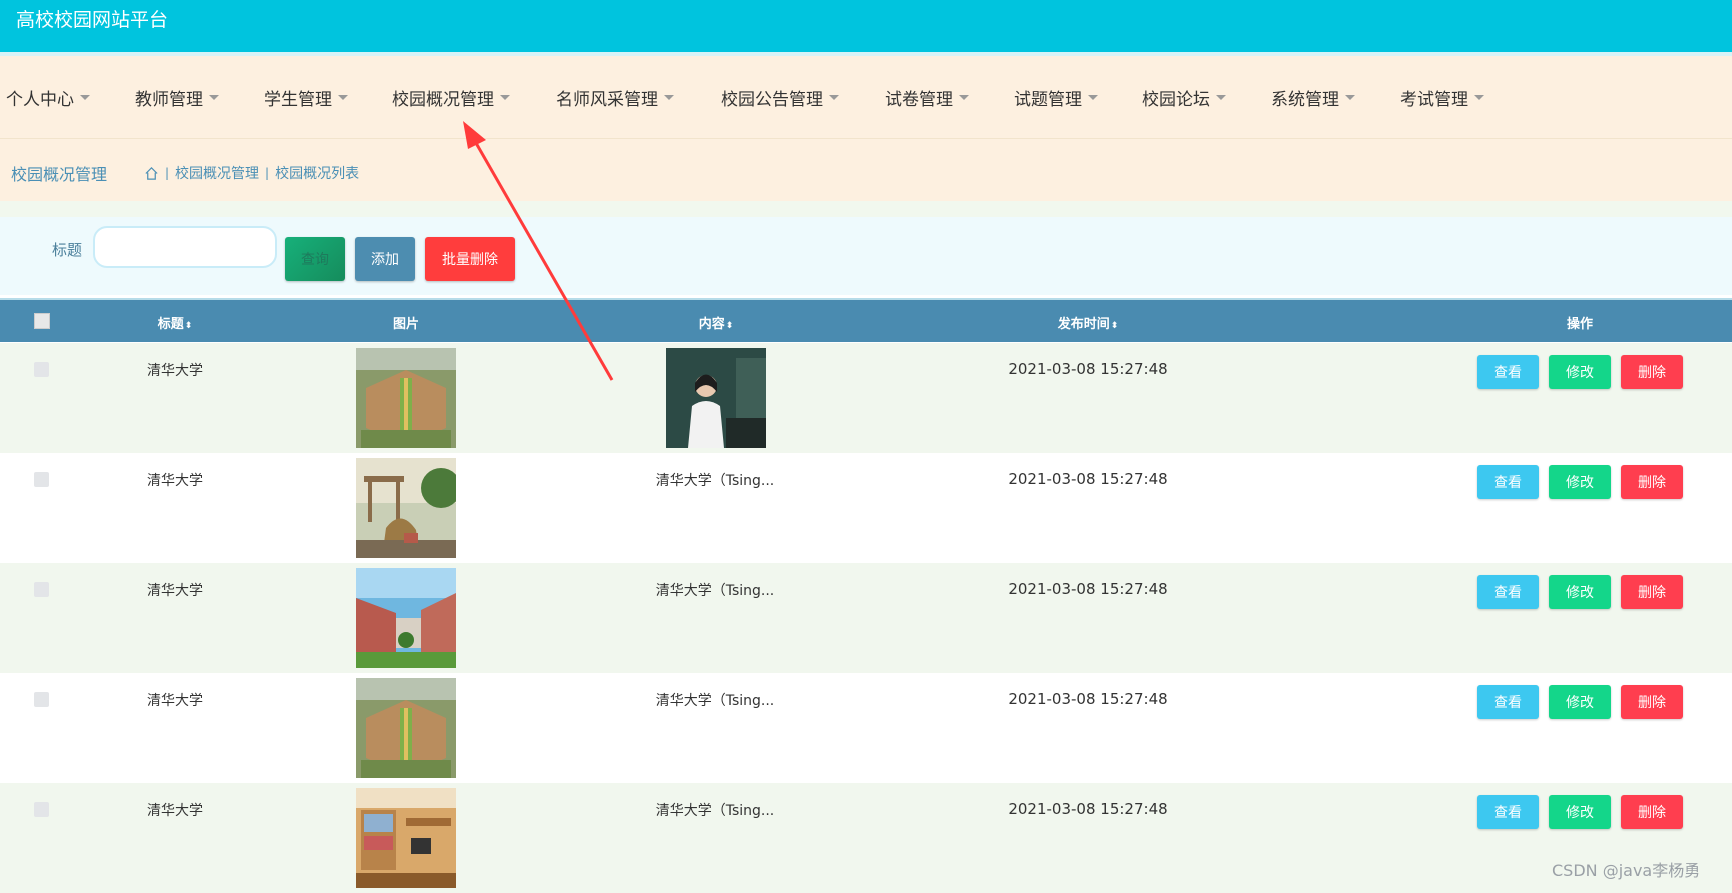 Image resolution: width=1732 pixels, height=893 pixels. What do you see at coordinates (40, 99) in the screenshot?
I see `nav-label: 个人中心` at bounding box center [40, 99].